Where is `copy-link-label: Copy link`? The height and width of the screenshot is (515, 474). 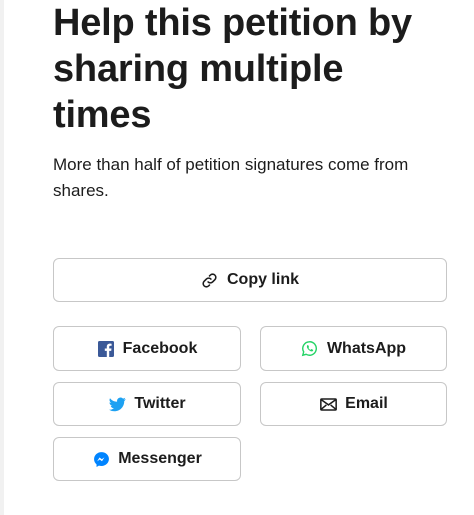
copy-link-label: Copy link is located at coordinates (262, 279).